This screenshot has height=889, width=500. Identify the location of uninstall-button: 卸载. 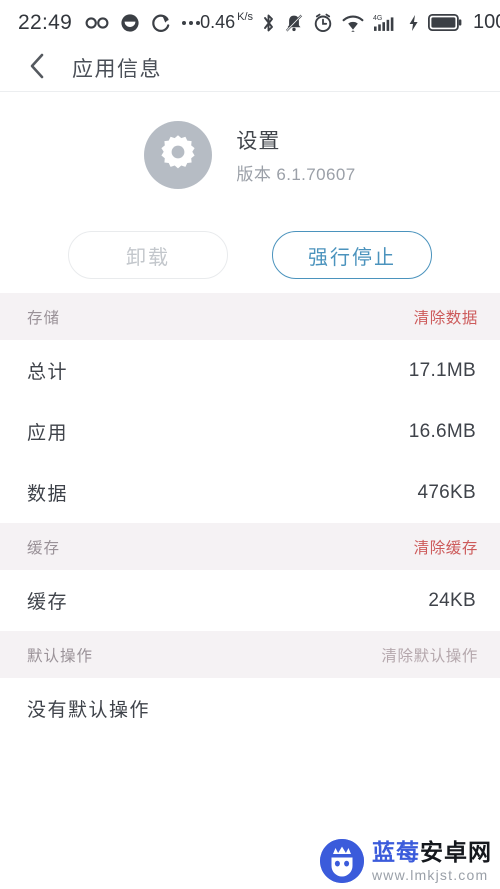
(148, 255).